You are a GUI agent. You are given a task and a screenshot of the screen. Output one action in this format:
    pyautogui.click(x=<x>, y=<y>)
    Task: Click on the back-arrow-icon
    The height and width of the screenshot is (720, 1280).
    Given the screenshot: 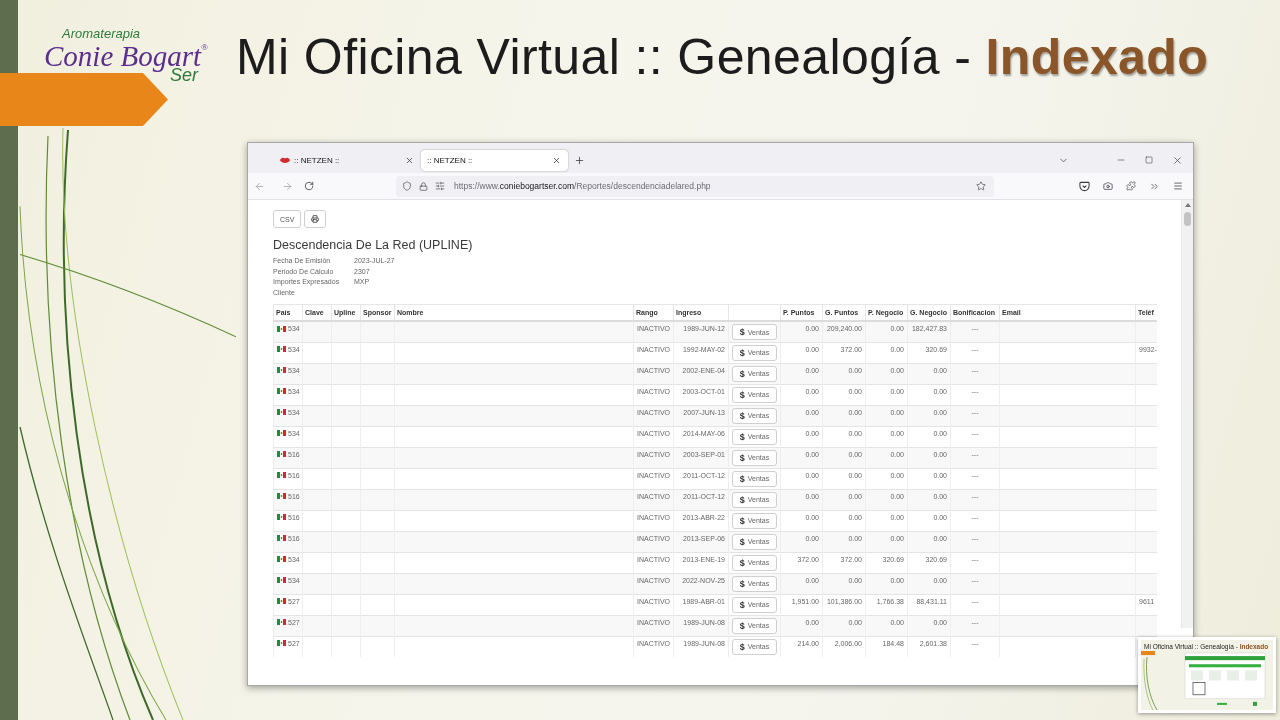 What is the action you would take?
    pyautogui.click(x=259, y=186)
    